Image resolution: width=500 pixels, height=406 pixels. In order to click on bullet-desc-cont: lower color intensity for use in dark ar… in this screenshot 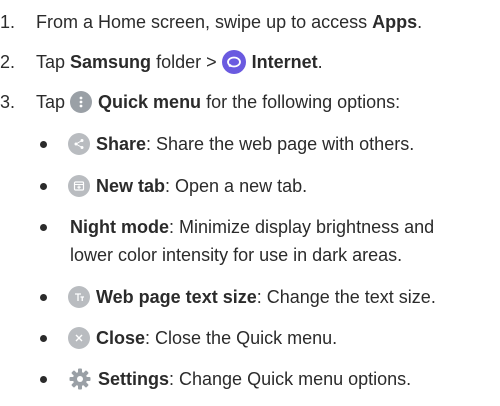, I will do `click(236, 254)`.